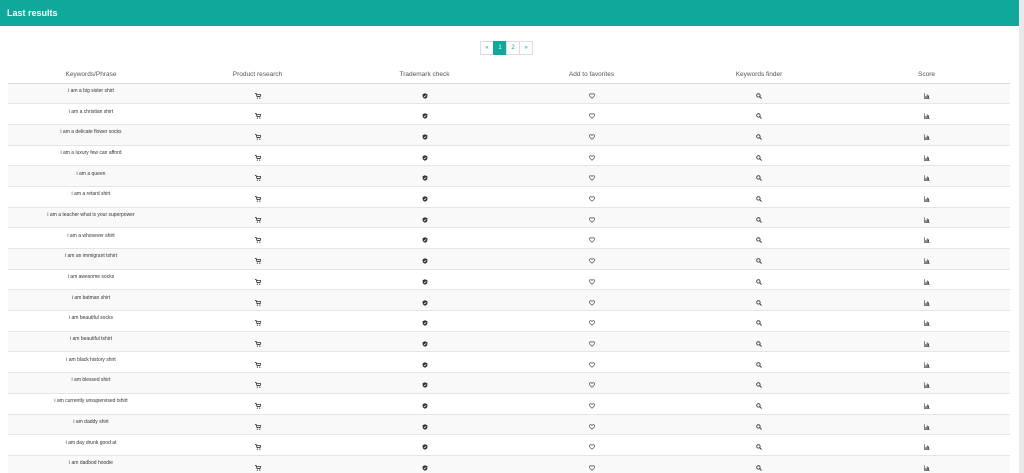 This screenshot has height=473, width=1024. I want to click on keyword-cell: i am day drunk good at, so click(91, 445).